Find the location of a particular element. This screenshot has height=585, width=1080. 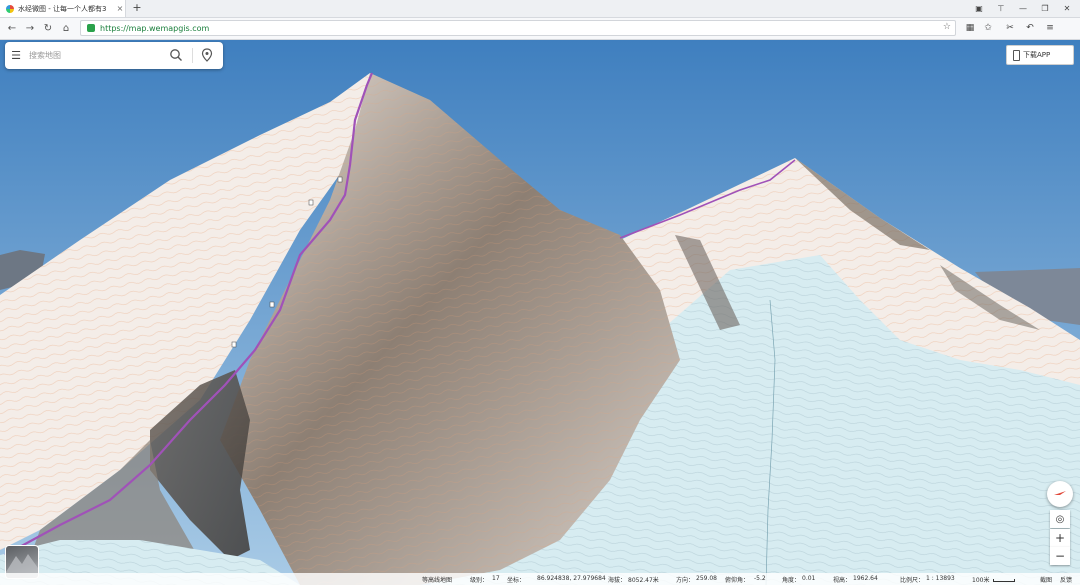

search-input is located at coordinates (94, 55).